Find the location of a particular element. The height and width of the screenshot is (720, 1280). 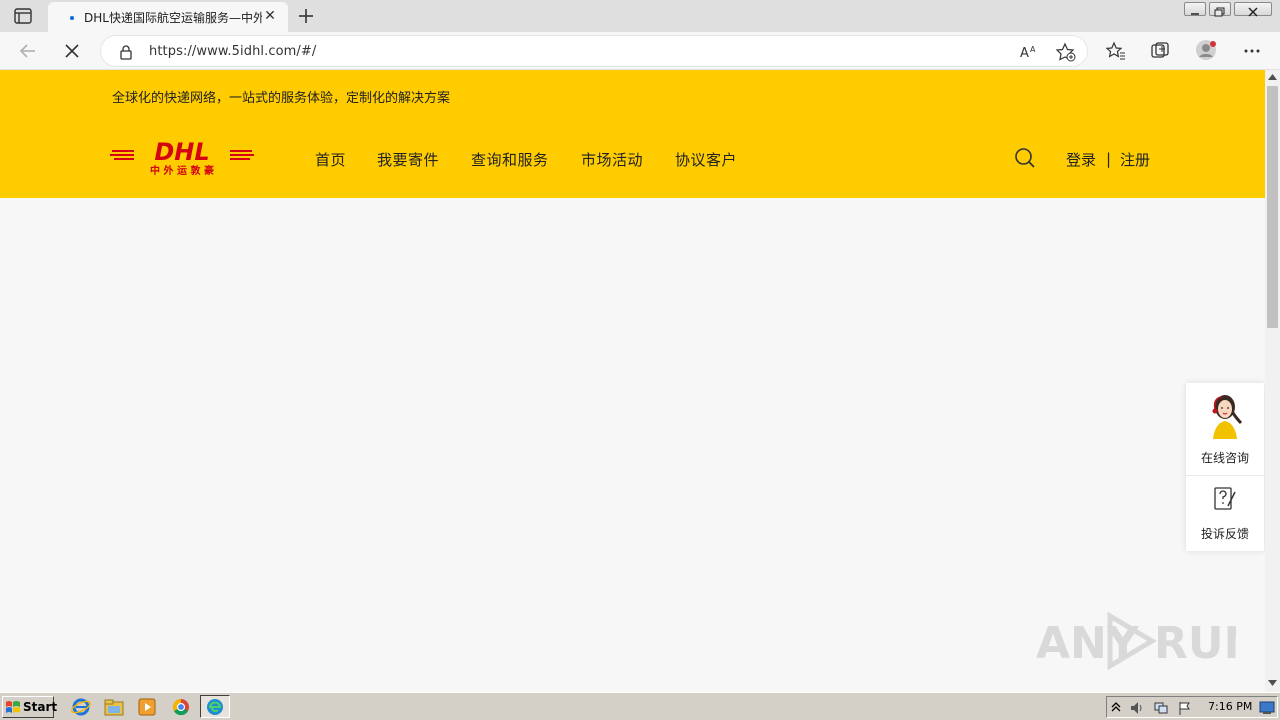

favorites-icon is located at coordinates (1116, 51).